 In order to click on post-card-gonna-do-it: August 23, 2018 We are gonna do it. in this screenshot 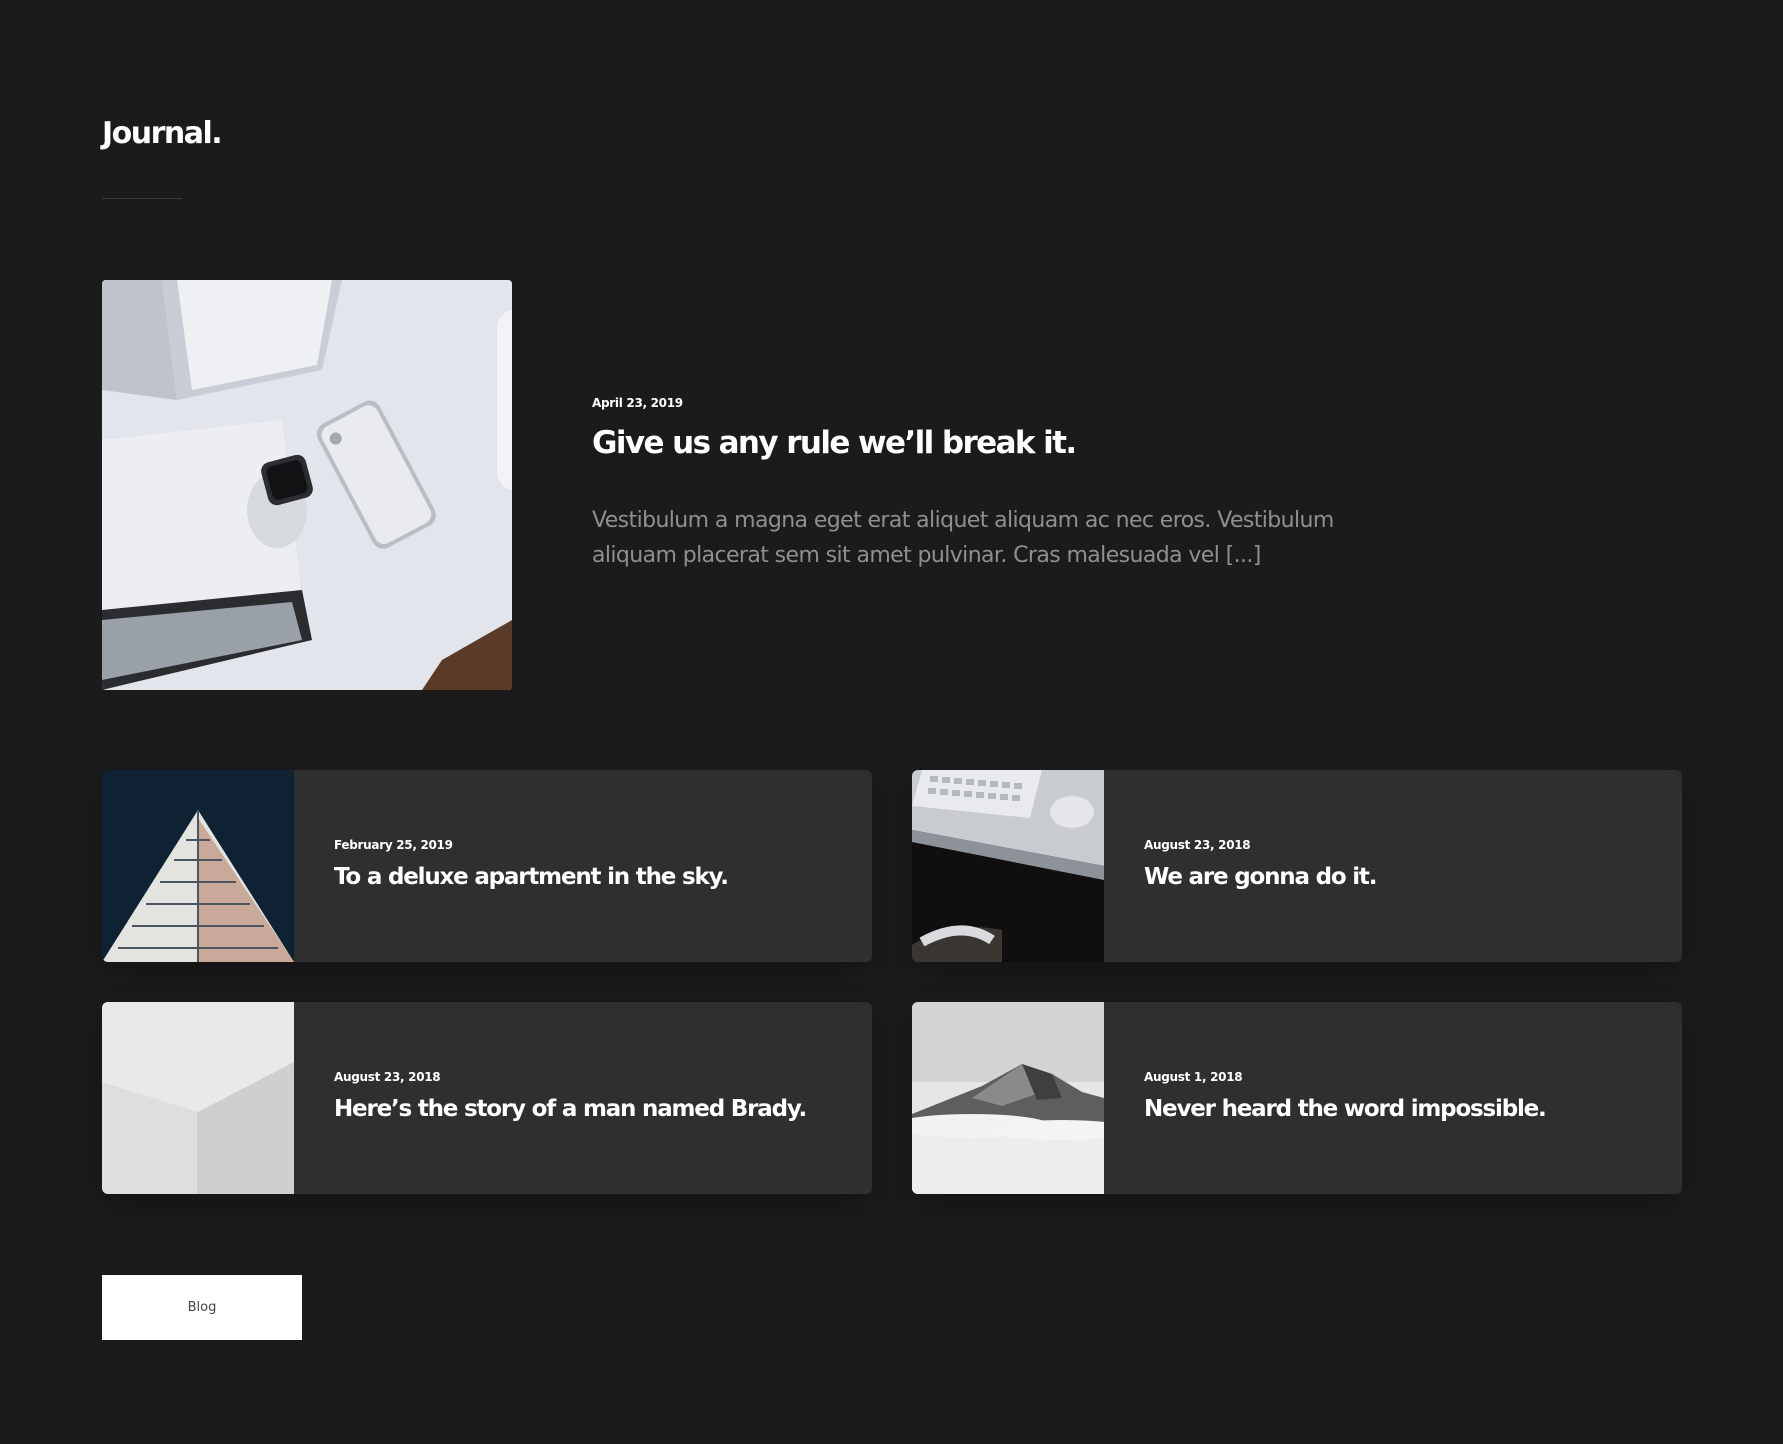, I will do `click(1297, 866)`.